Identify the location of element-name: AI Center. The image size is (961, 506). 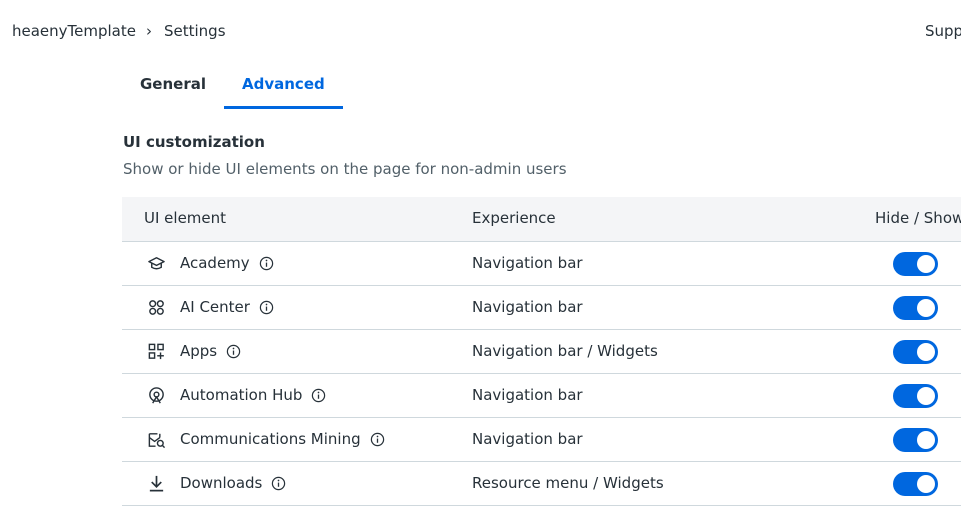
(215, 307).